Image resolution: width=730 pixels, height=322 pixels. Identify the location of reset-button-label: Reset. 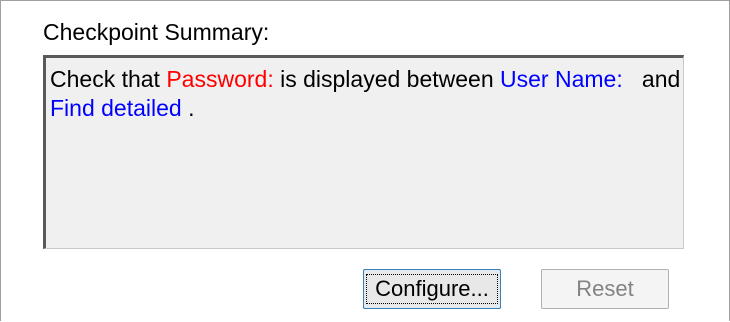
(605, 288).